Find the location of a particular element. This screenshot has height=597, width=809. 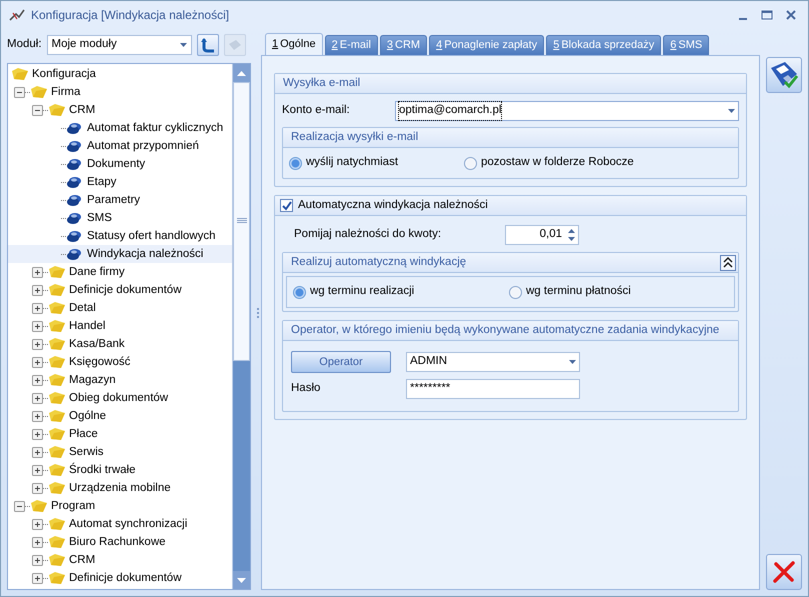

amount-spinner: 0,01 is located at coordinates (542, 235).